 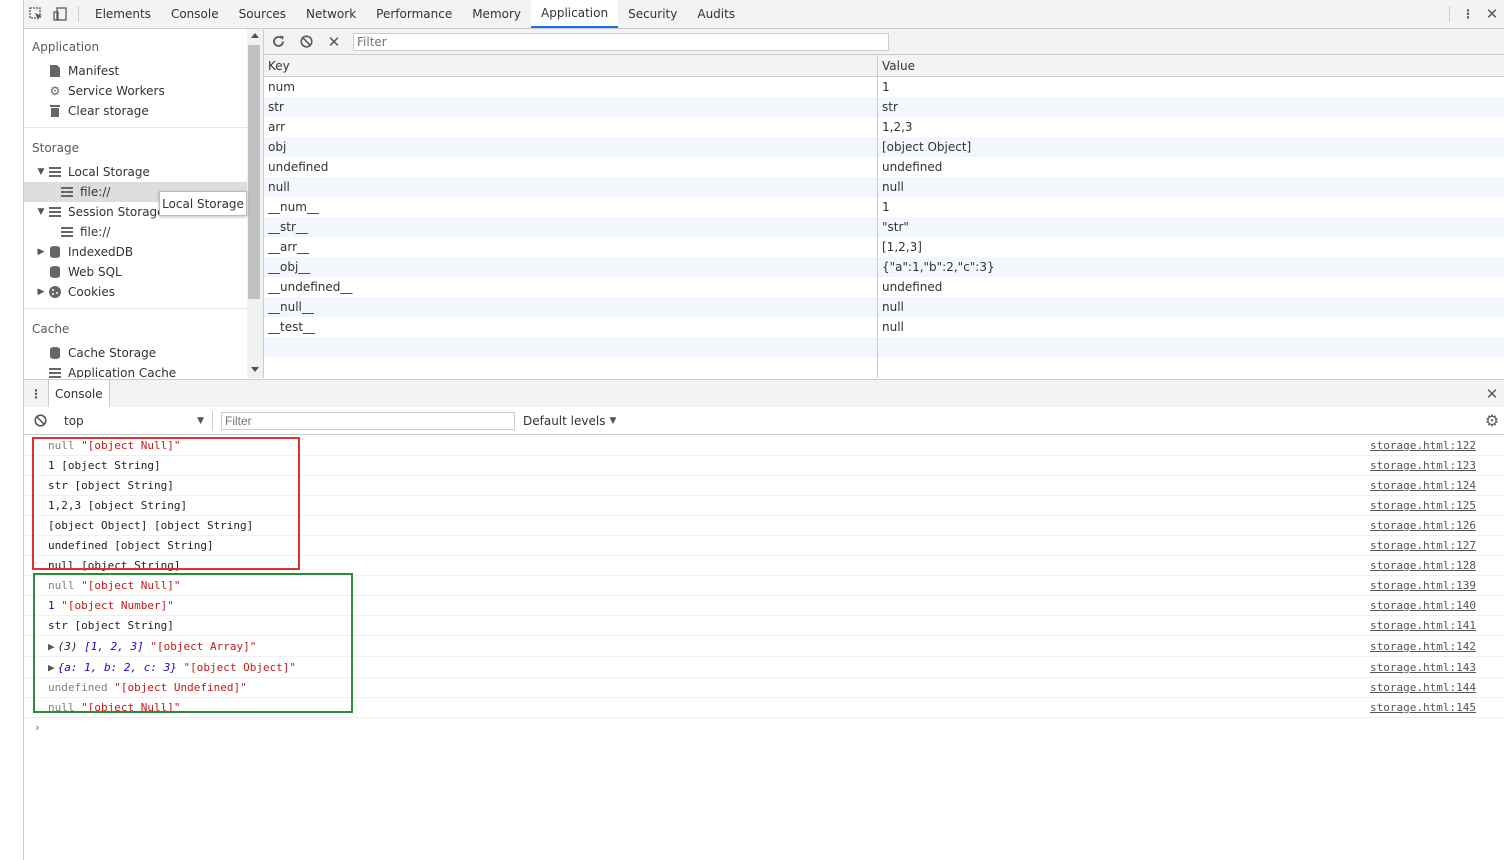 What do you see at coordinates (1423, 585) in the screenshot?
I see `source-link: storage.html:139` at bounding box center [1423, 585].